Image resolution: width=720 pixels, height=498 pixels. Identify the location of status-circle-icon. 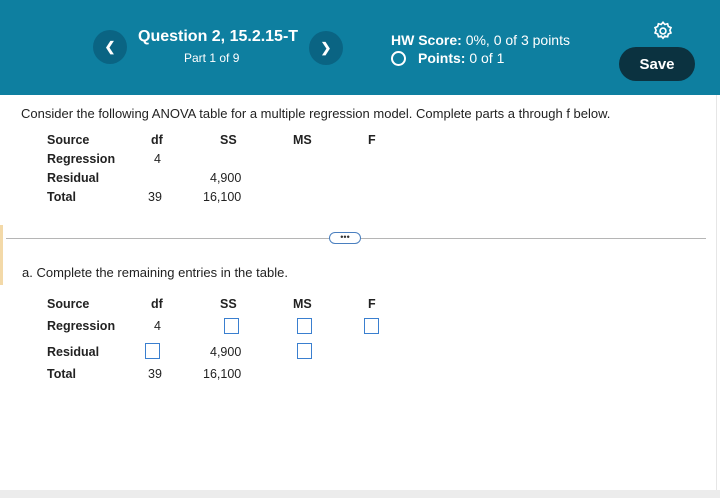
(398, 58).